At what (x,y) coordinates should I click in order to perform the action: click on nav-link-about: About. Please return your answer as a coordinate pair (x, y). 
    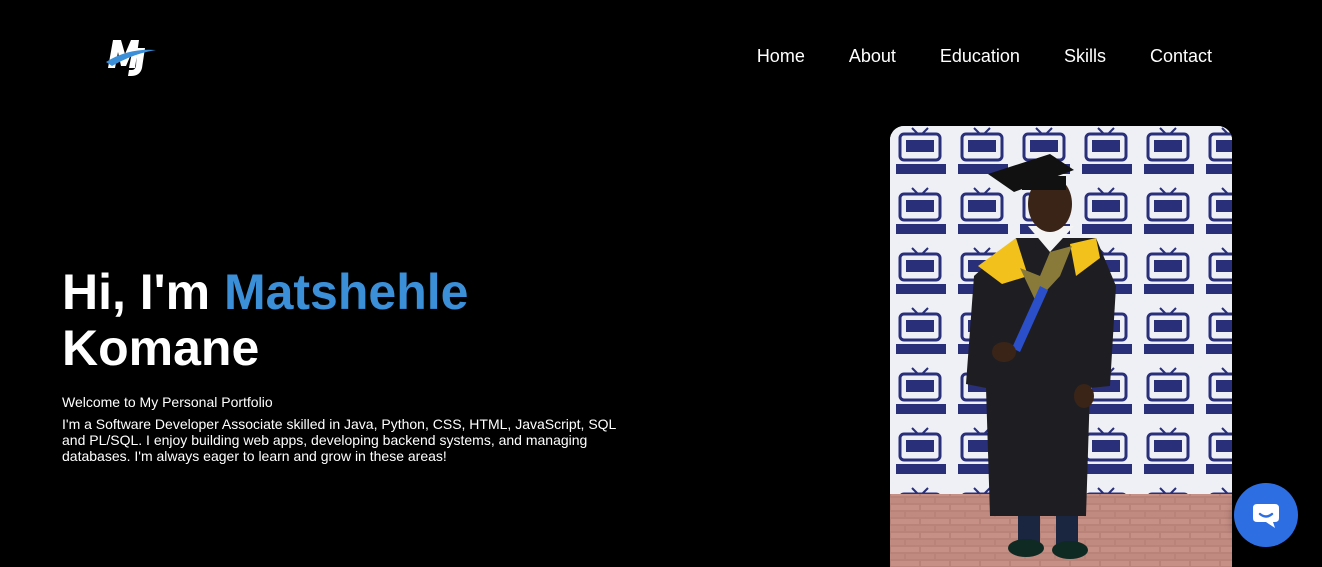
    Looking at the image, I should click on (872, 56).